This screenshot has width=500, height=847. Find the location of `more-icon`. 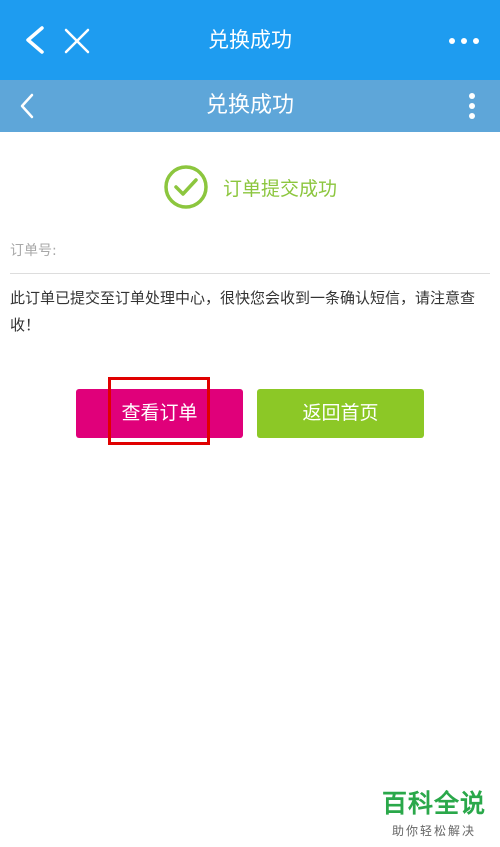

more-icon is located at coordinates (464, 41).